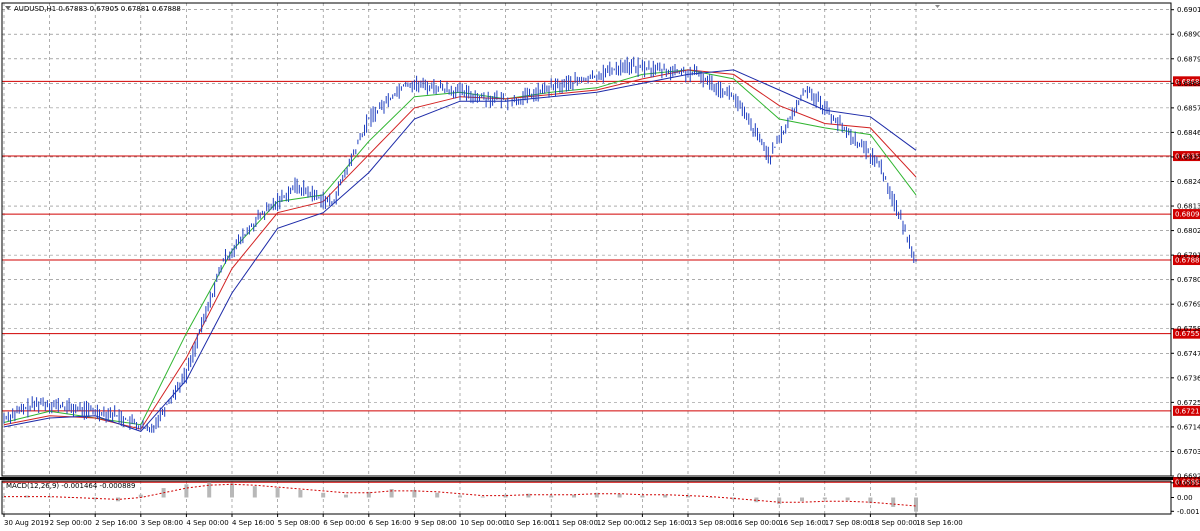 The width and height of the screenshot is (1200, 531). Describe the element at coordinates (116, 523) in the screenshot. I see `x-tick-label: 2 Sep 16:00` at that location.